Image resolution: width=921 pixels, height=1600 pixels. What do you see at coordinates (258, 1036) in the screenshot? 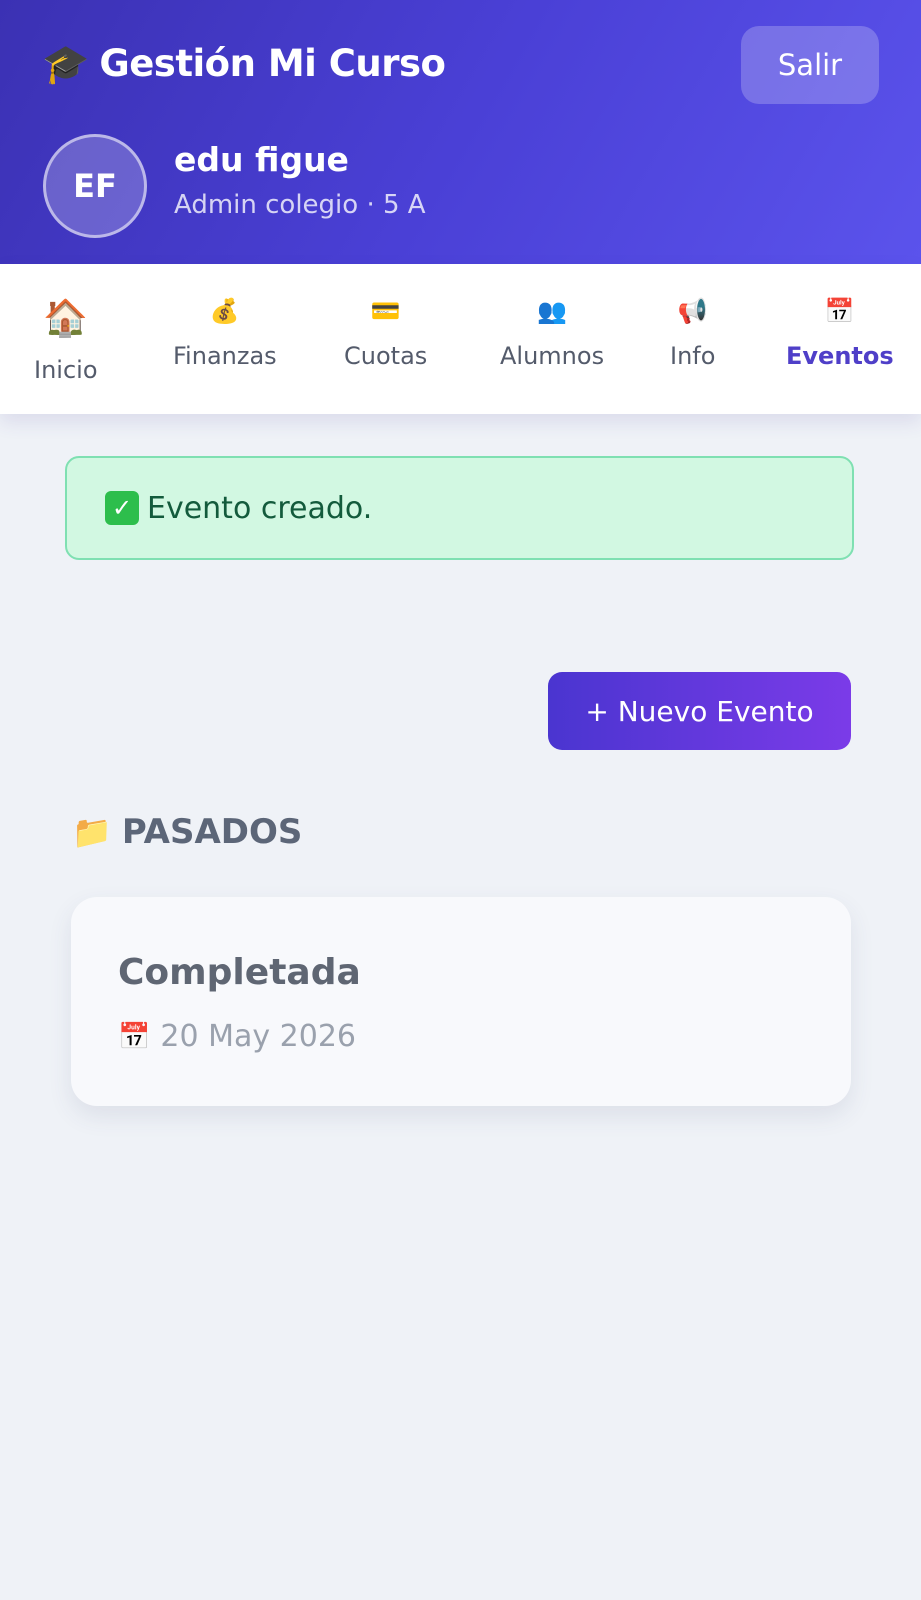
I see `event-date-text: 20 May 2026` at bounding box center [258, 1036].